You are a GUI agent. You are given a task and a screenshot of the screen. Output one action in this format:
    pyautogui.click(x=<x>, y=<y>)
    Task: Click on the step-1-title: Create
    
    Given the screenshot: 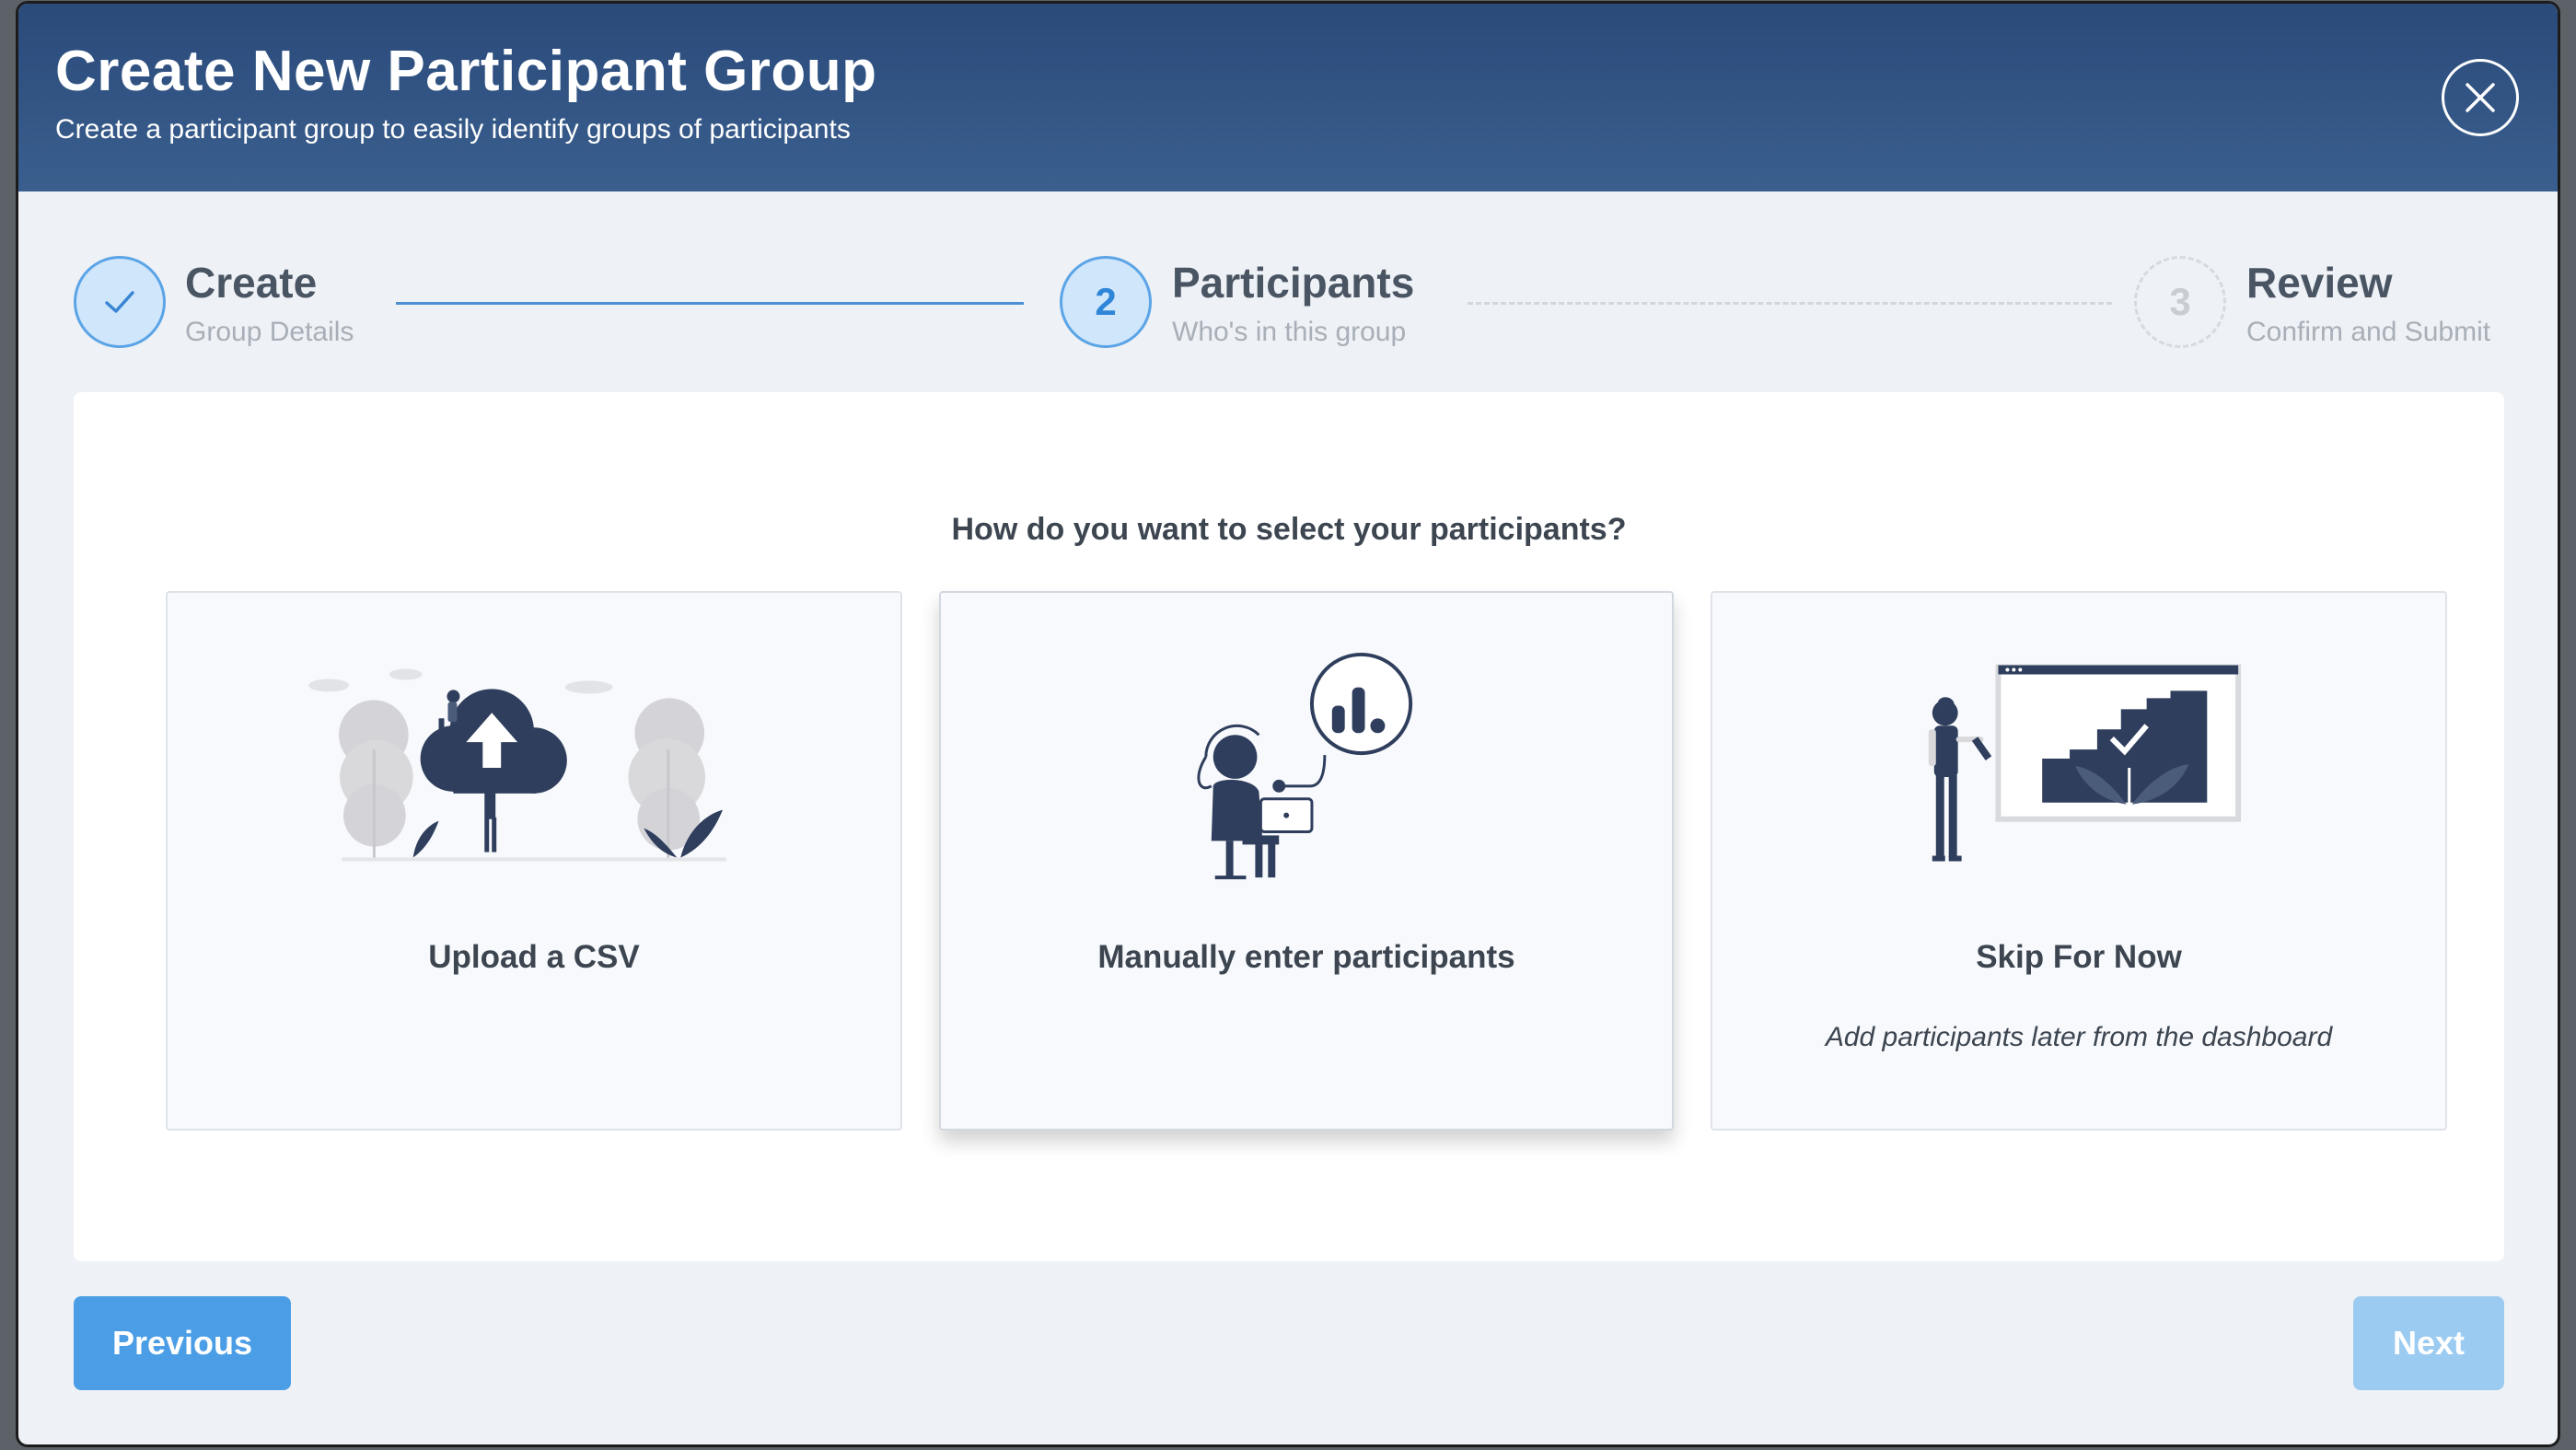 What is the action you would take?
    pyautogui.click(x=251, y=283)
    